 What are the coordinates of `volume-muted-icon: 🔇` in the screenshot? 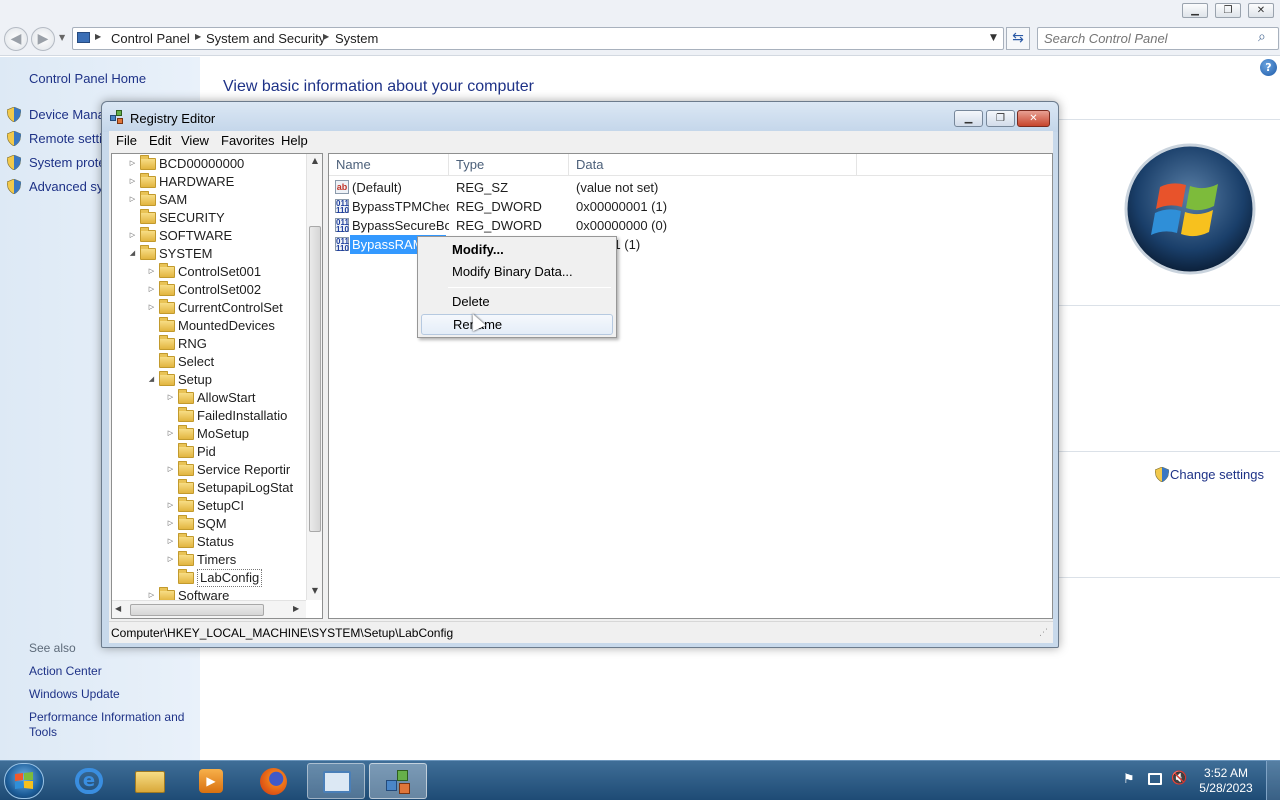 It's located at (1179, 778).